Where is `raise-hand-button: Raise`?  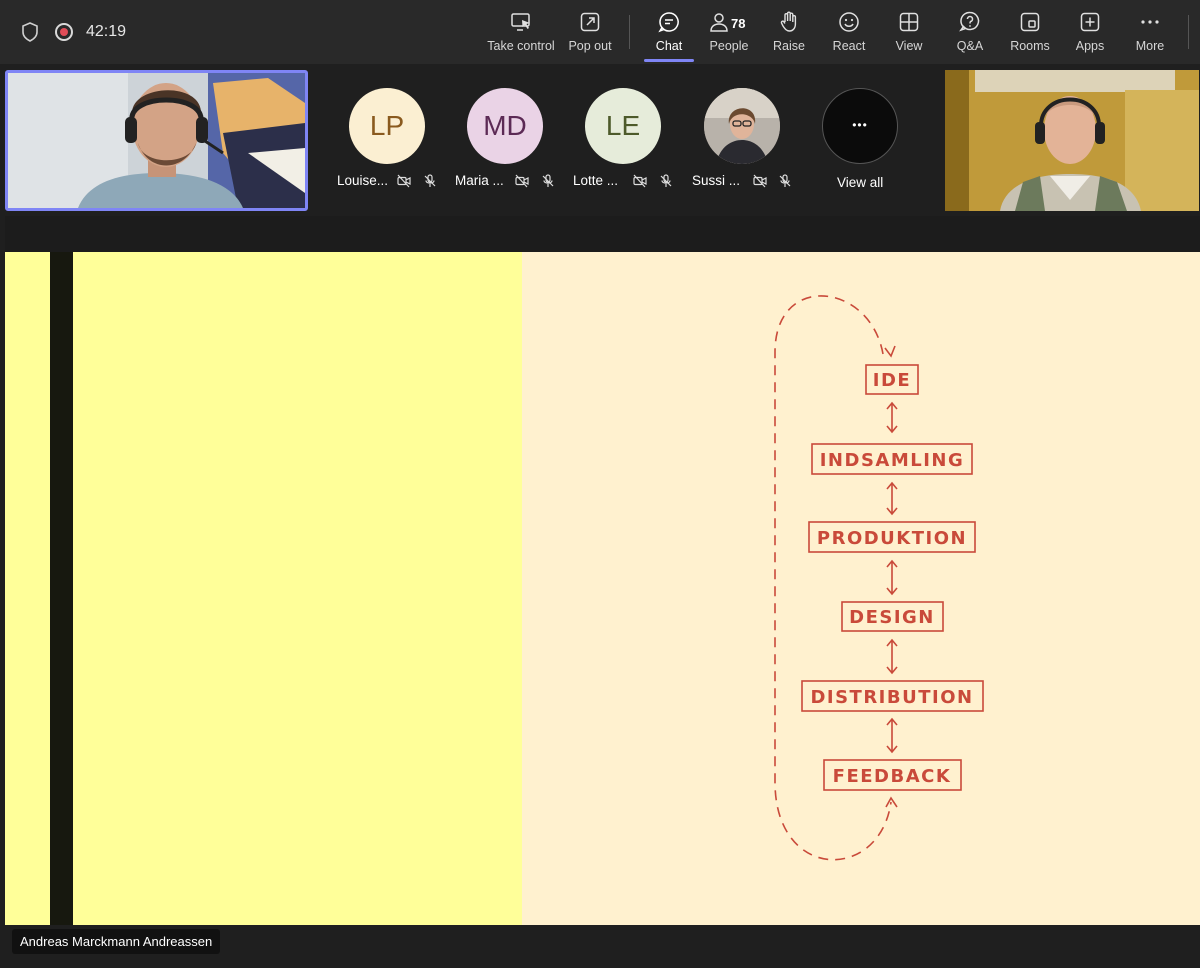
raise-hand-button: Raise is located at coordinates (789, 35).